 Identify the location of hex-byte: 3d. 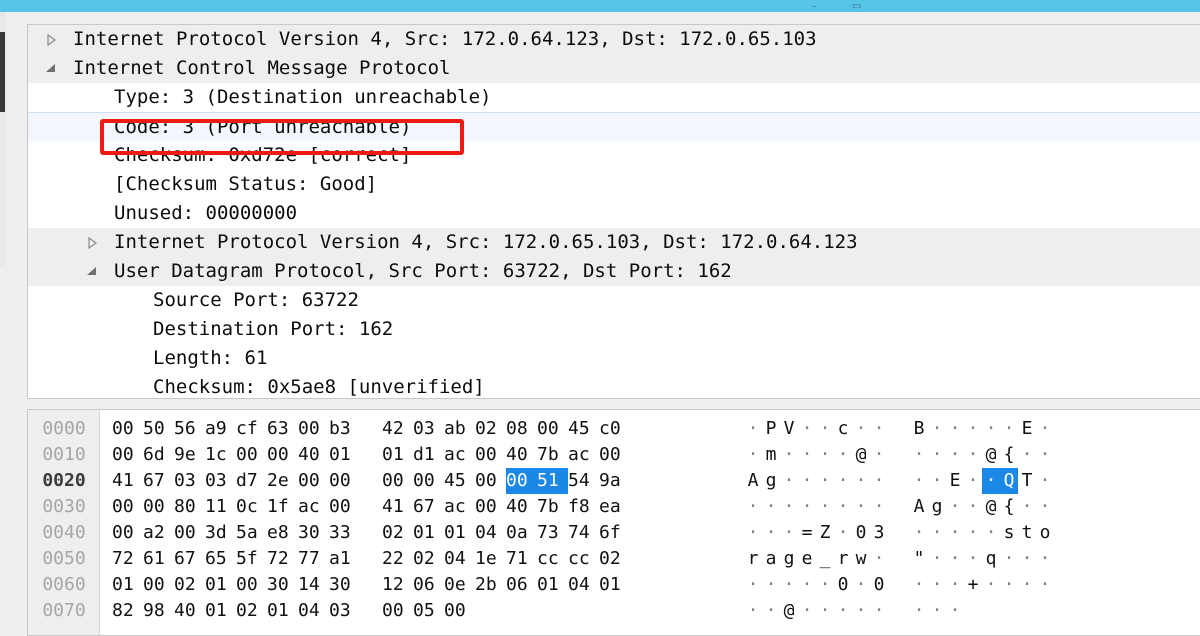
(220, 533).